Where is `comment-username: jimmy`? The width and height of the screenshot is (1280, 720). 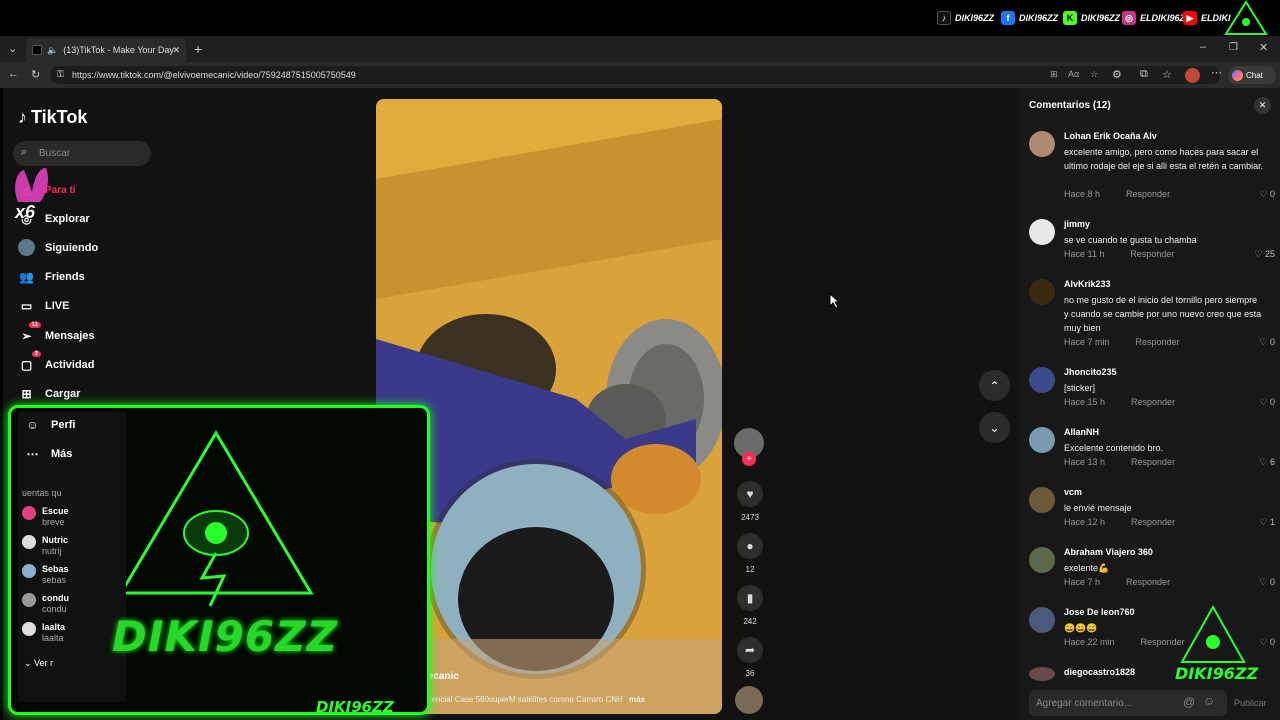
comment-username: jimmy is located at coordinates (1077, 224).